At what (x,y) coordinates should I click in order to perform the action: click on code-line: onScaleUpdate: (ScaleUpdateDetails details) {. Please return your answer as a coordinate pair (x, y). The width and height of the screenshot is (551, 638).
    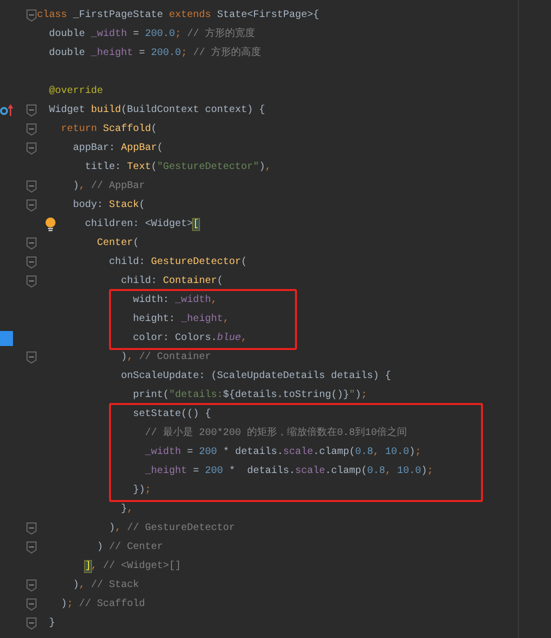
    Looking at the image, I should click on (256, 377).